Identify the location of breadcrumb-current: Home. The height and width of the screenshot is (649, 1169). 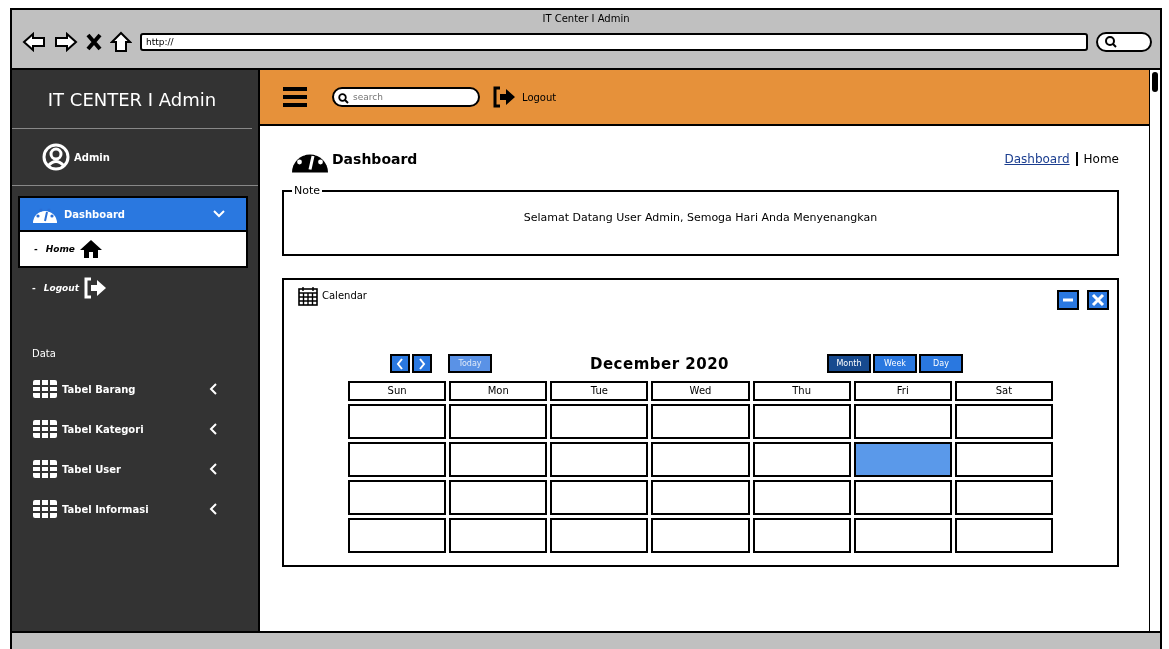
(1101, 159).